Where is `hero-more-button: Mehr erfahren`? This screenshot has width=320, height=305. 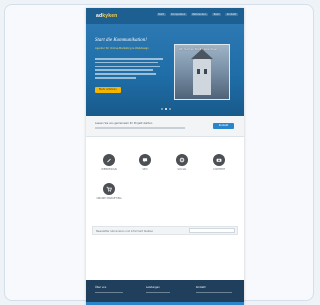 hero-more-button: Mehr erfahren is located at coordinates (108, 90).